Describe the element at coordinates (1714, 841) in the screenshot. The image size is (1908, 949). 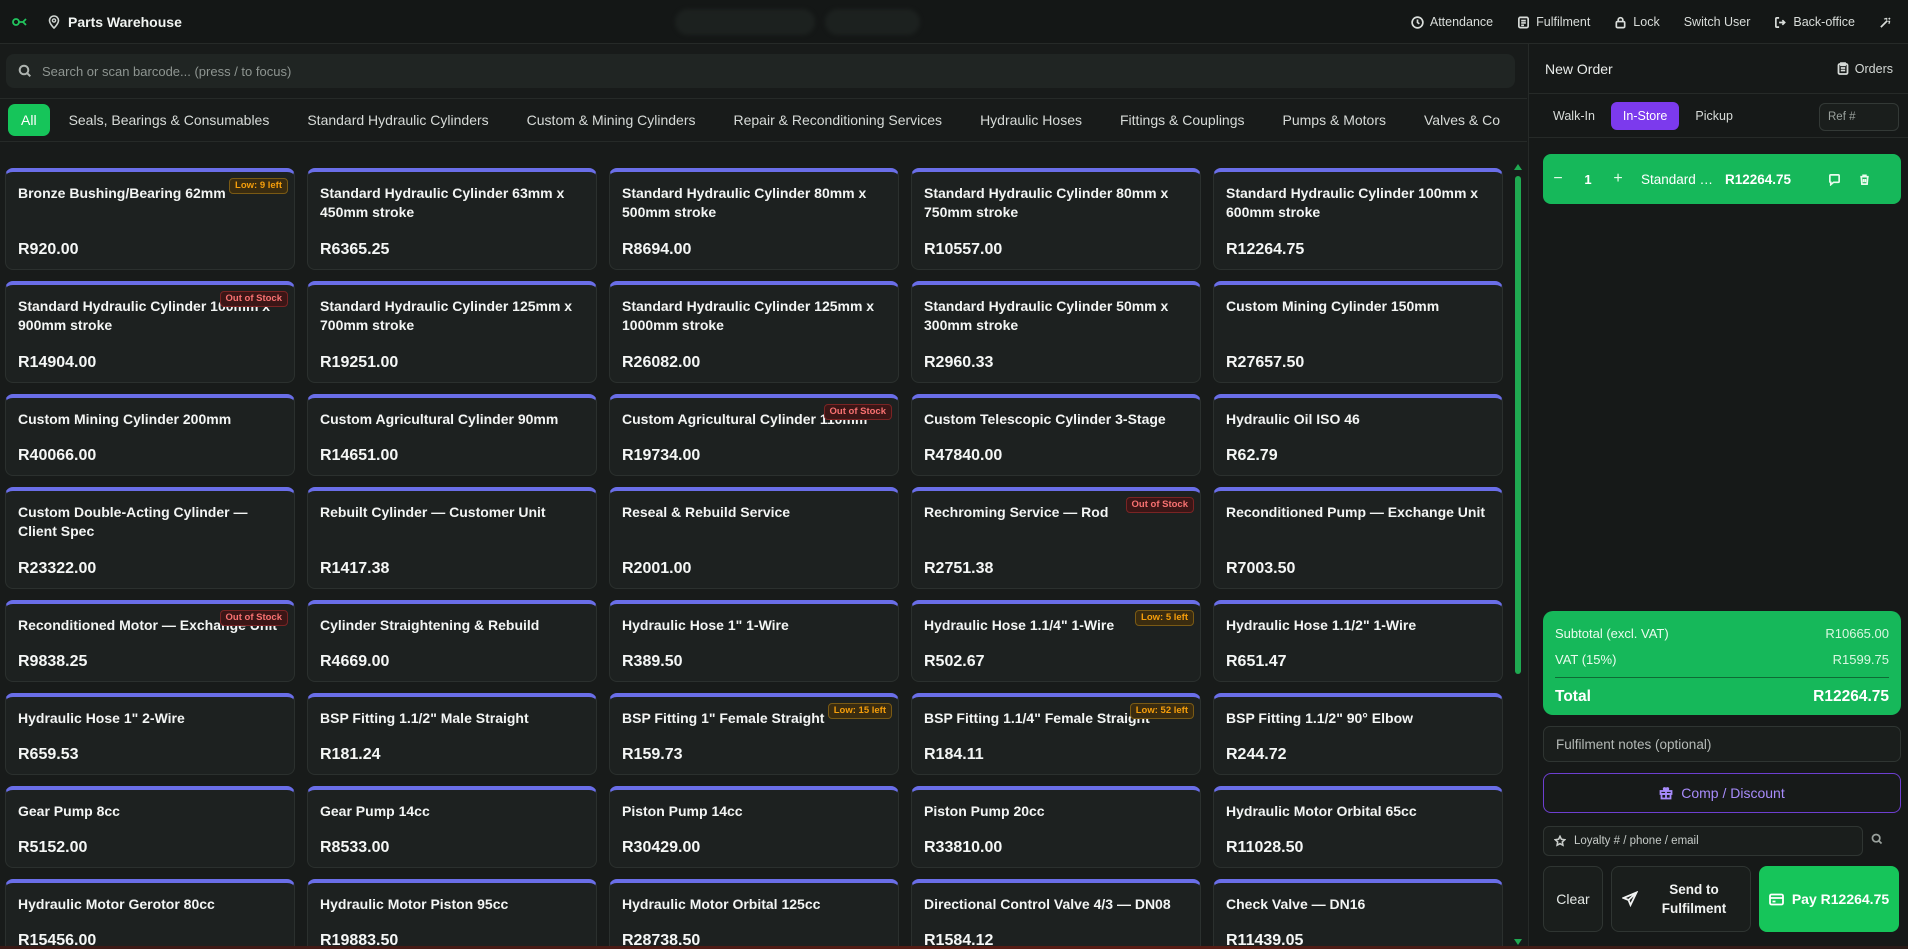
I see `loyalty-input` at that location.